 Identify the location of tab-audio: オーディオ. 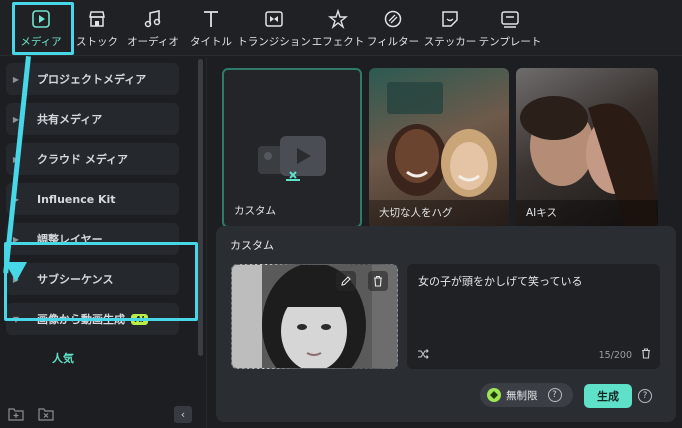
(153, 28).